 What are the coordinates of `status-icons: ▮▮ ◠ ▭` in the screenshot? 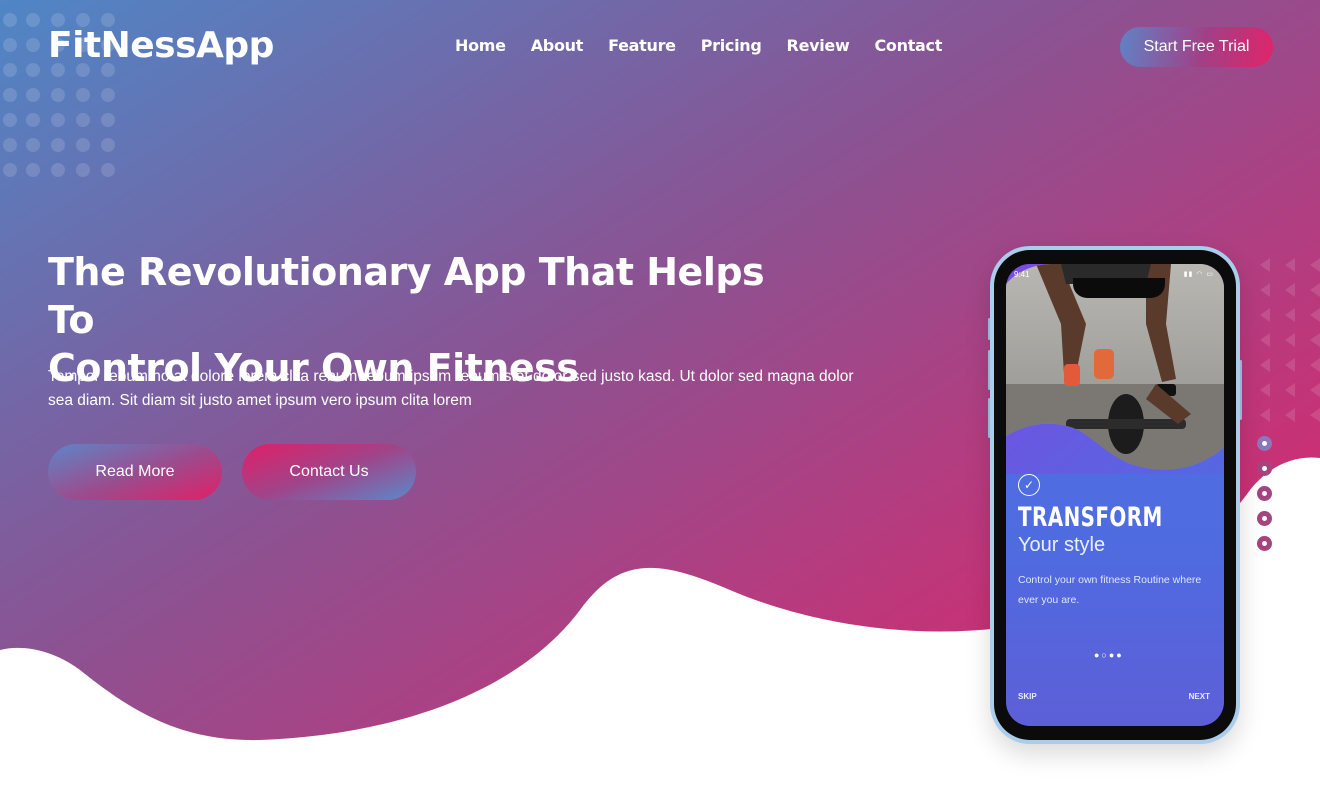 It's located at (1198, 274).